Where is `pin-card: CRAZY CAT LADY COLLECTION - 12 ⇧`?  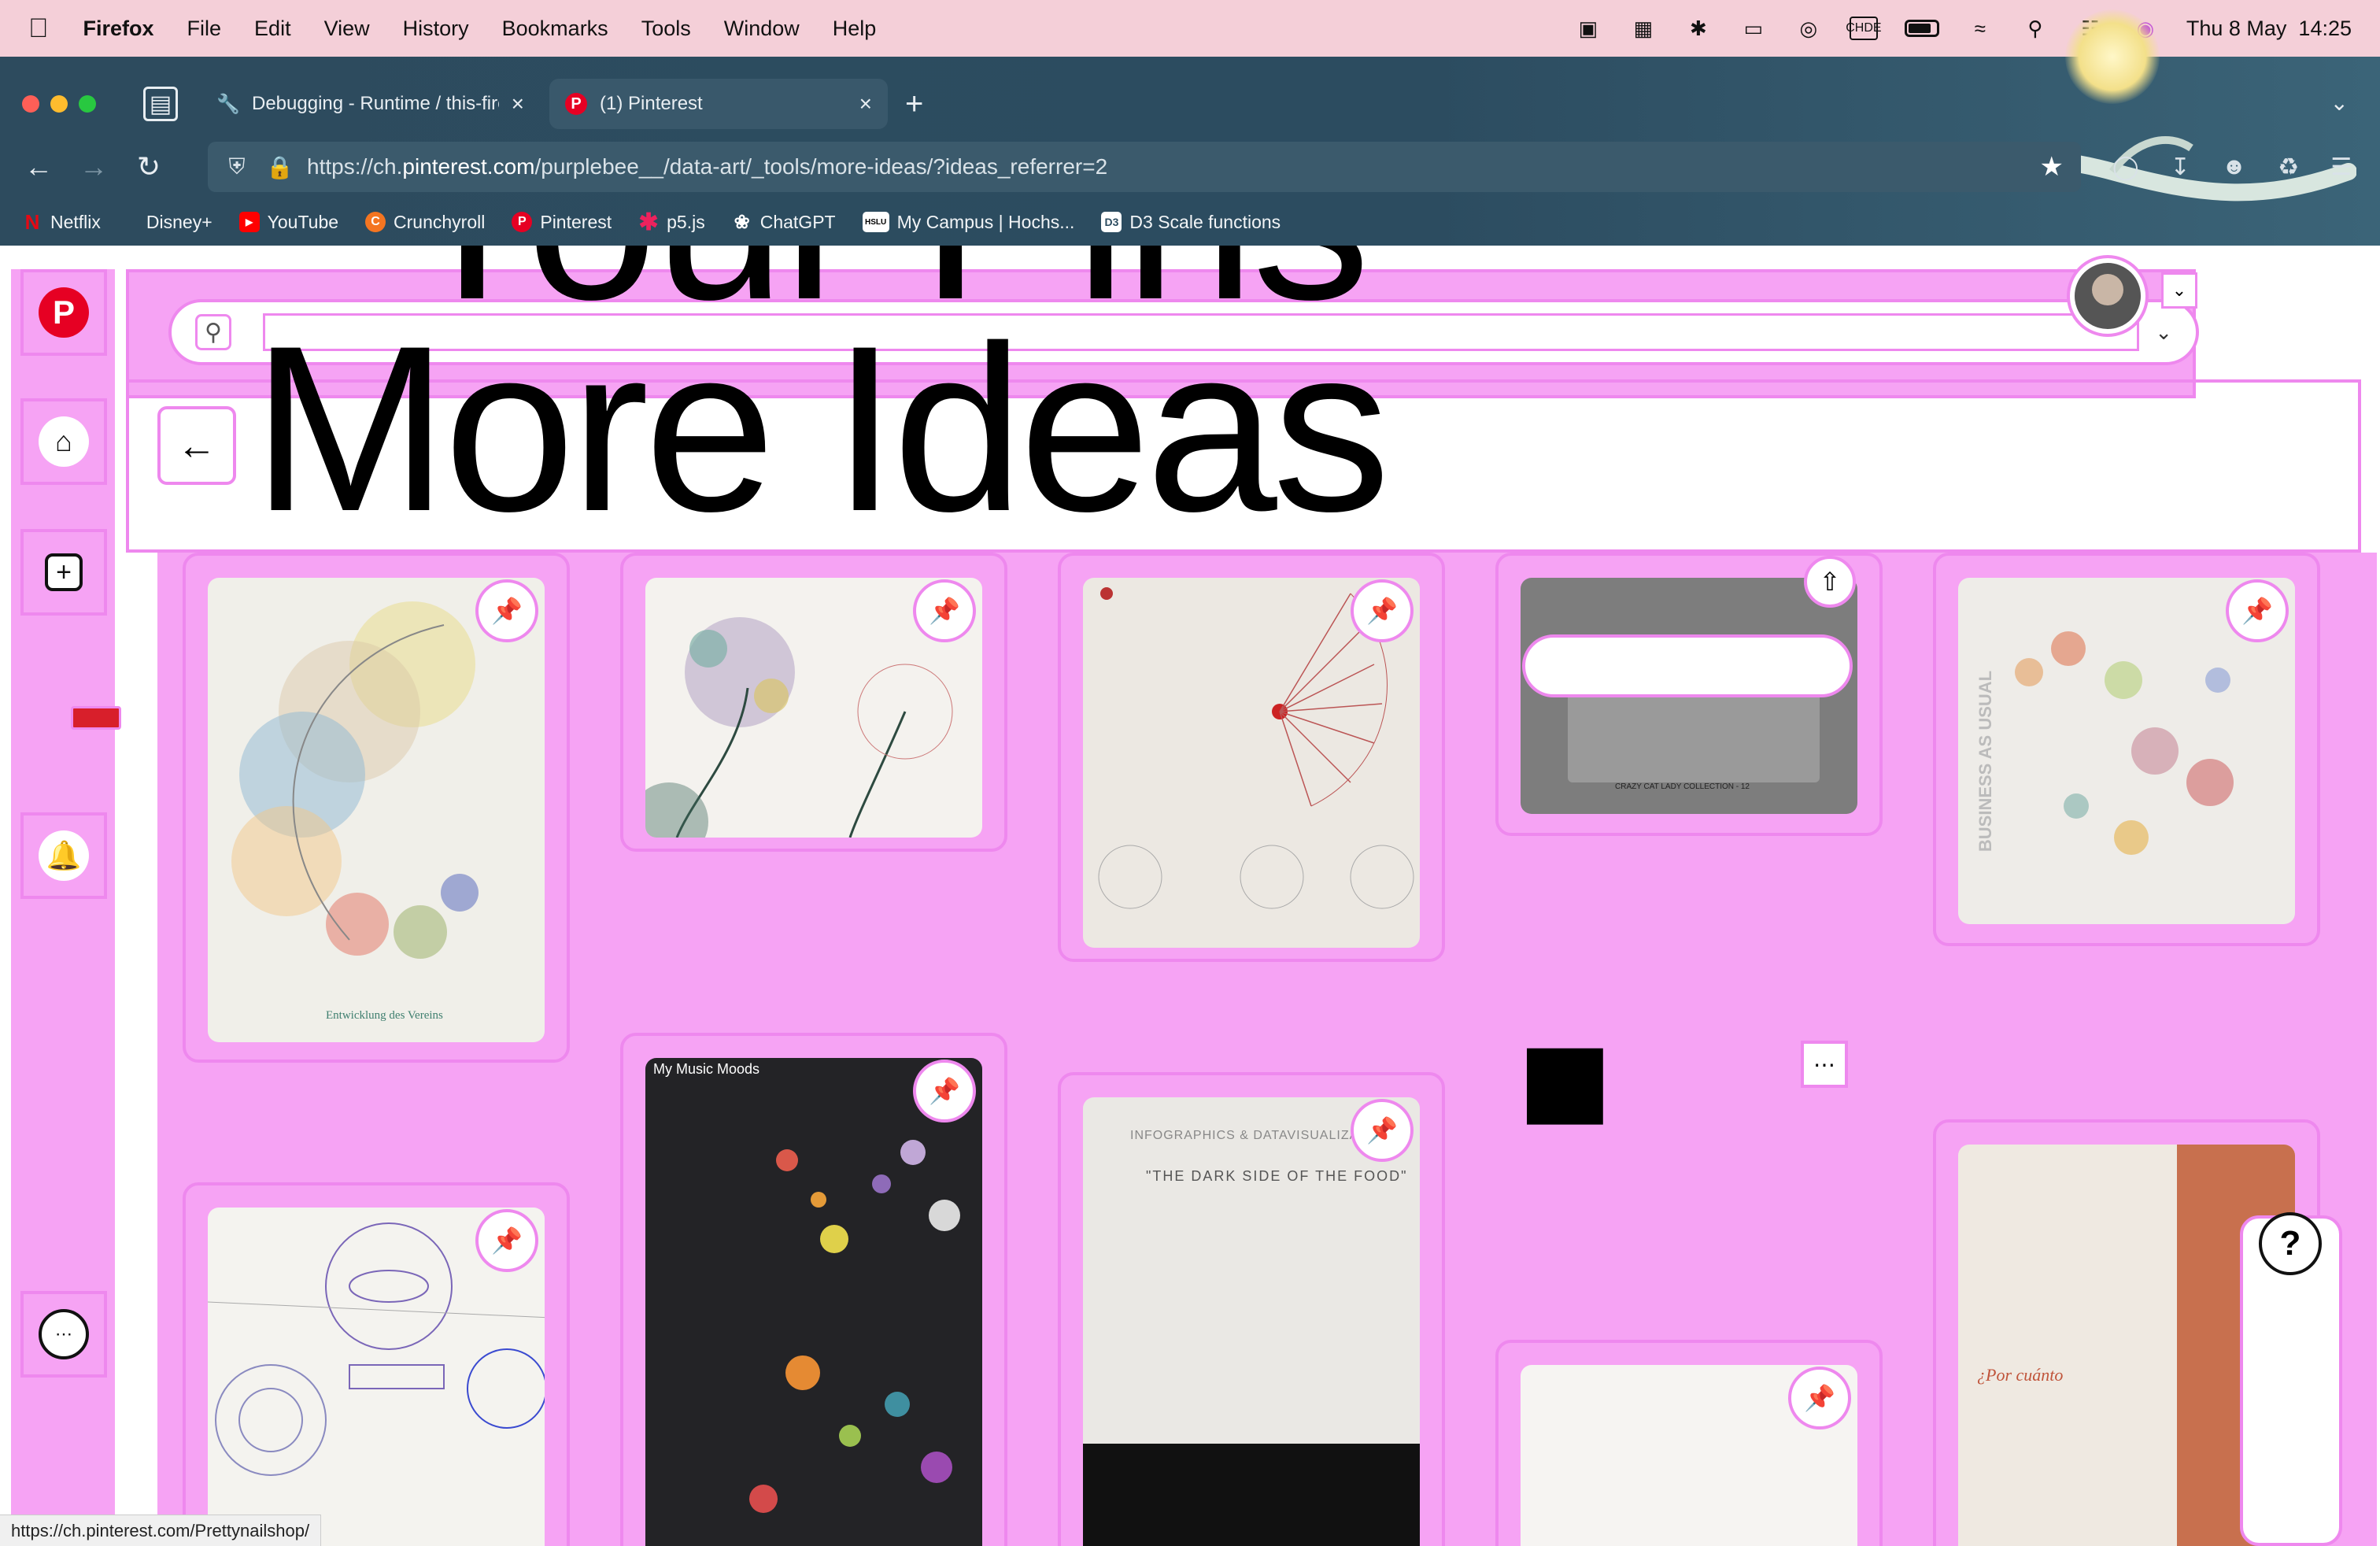
pin-card: CRAZY CAT LADY COLLECTION - 12 ⇧ is located at coordinates (1689, 694).